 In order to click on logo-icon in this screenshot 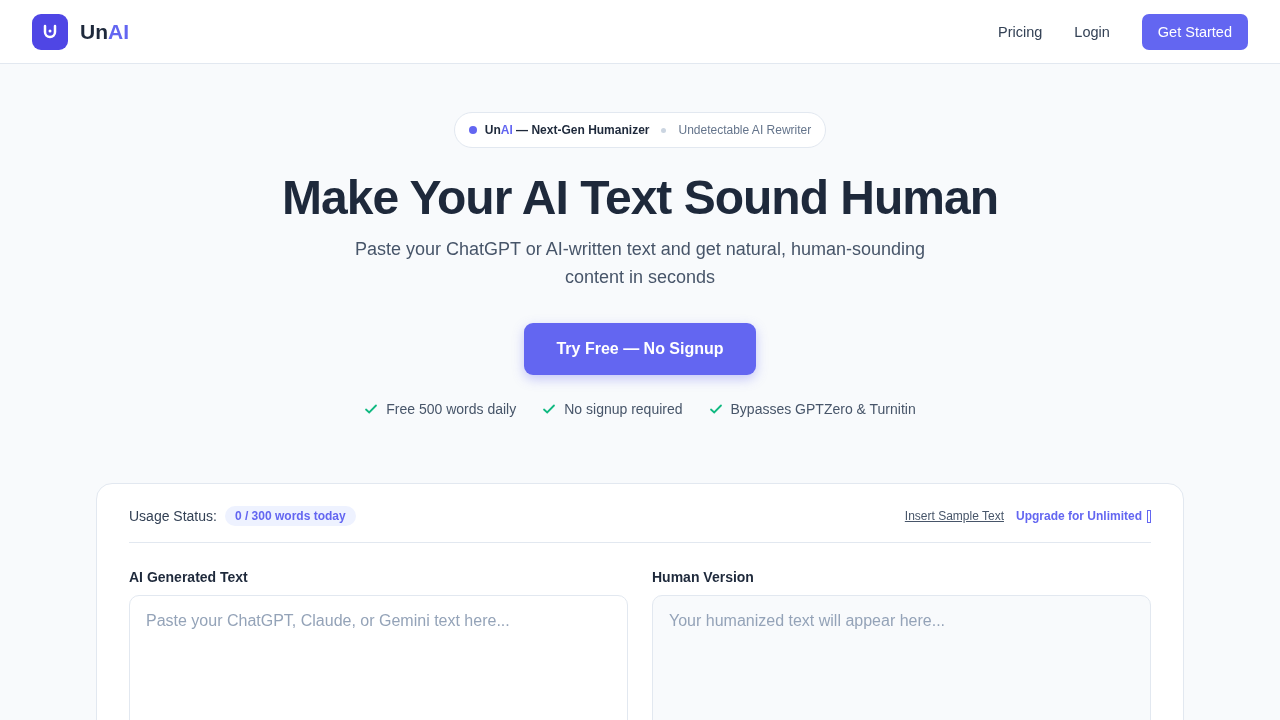, I will do `click(50, 31)`.